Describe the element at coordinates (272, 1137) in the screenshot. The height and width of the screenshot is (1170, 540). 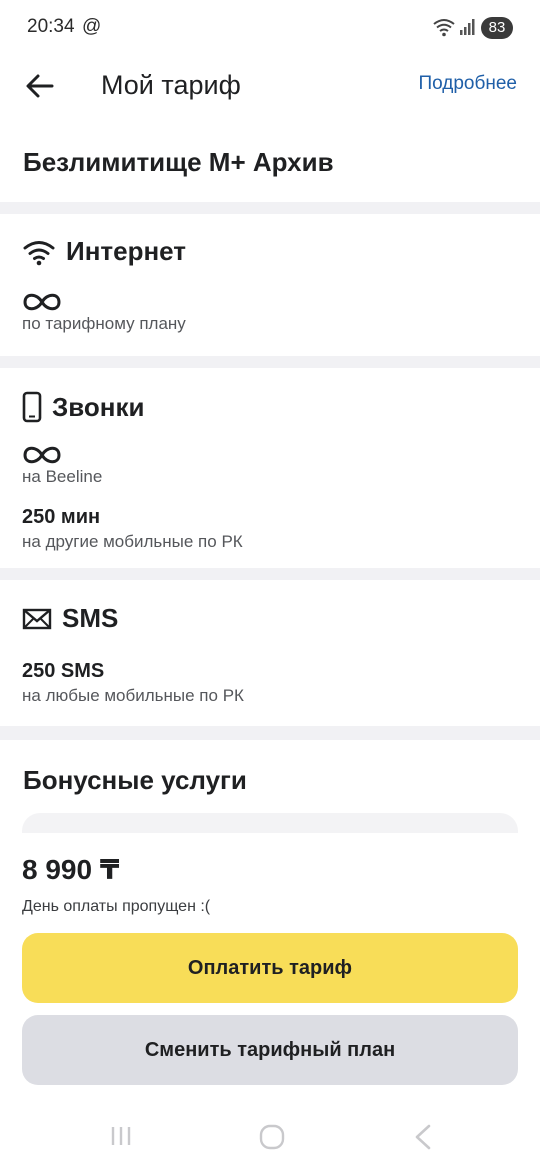
I see `home-icon` at that location.